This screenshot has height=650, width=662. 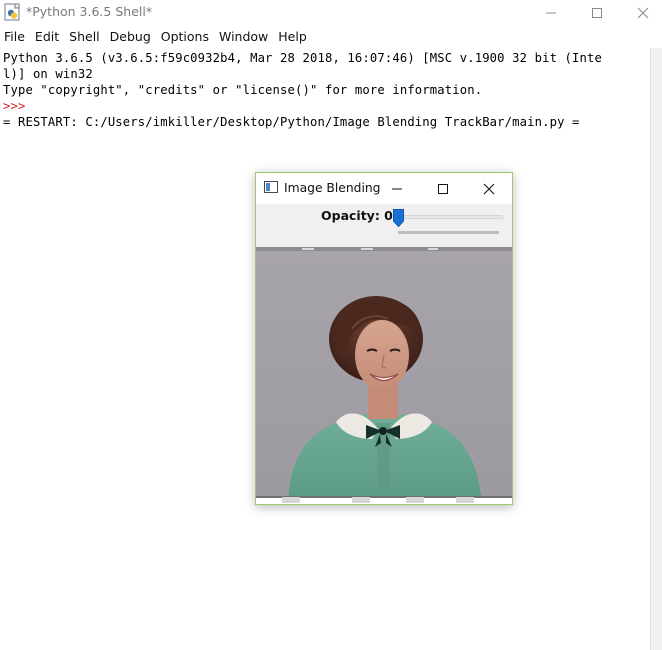 I want to click on blend-minimize-button, so click(x=397, y=188).